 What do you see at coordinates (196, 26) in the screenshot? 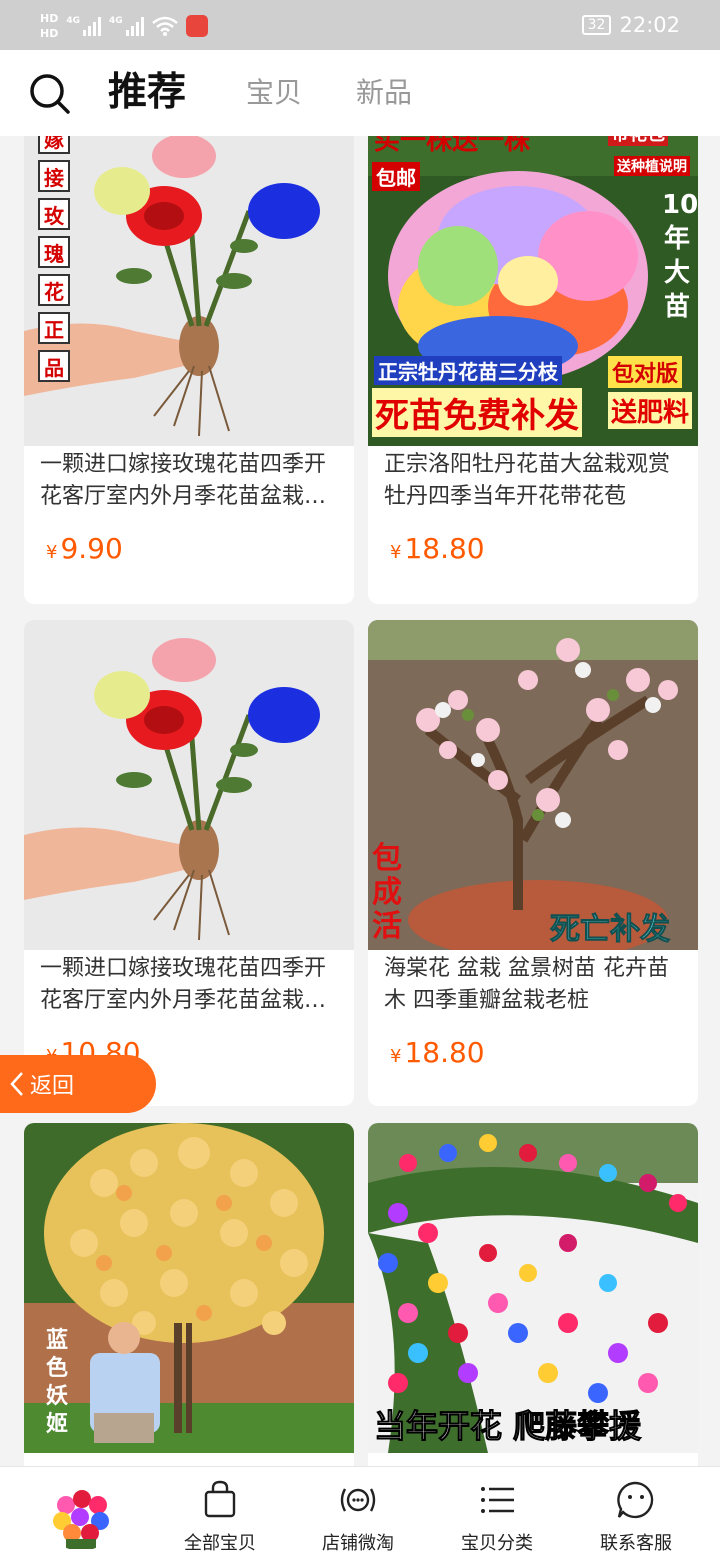
I see `app-notification-icon` at bounding box center [196, 26].